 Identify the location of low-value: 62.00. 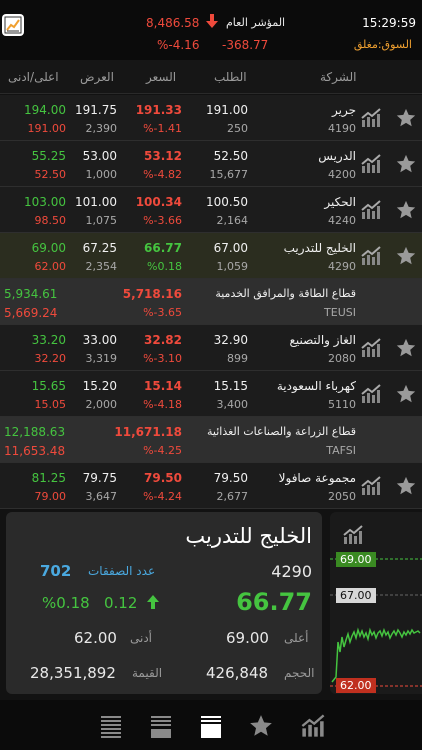
(50, 266).